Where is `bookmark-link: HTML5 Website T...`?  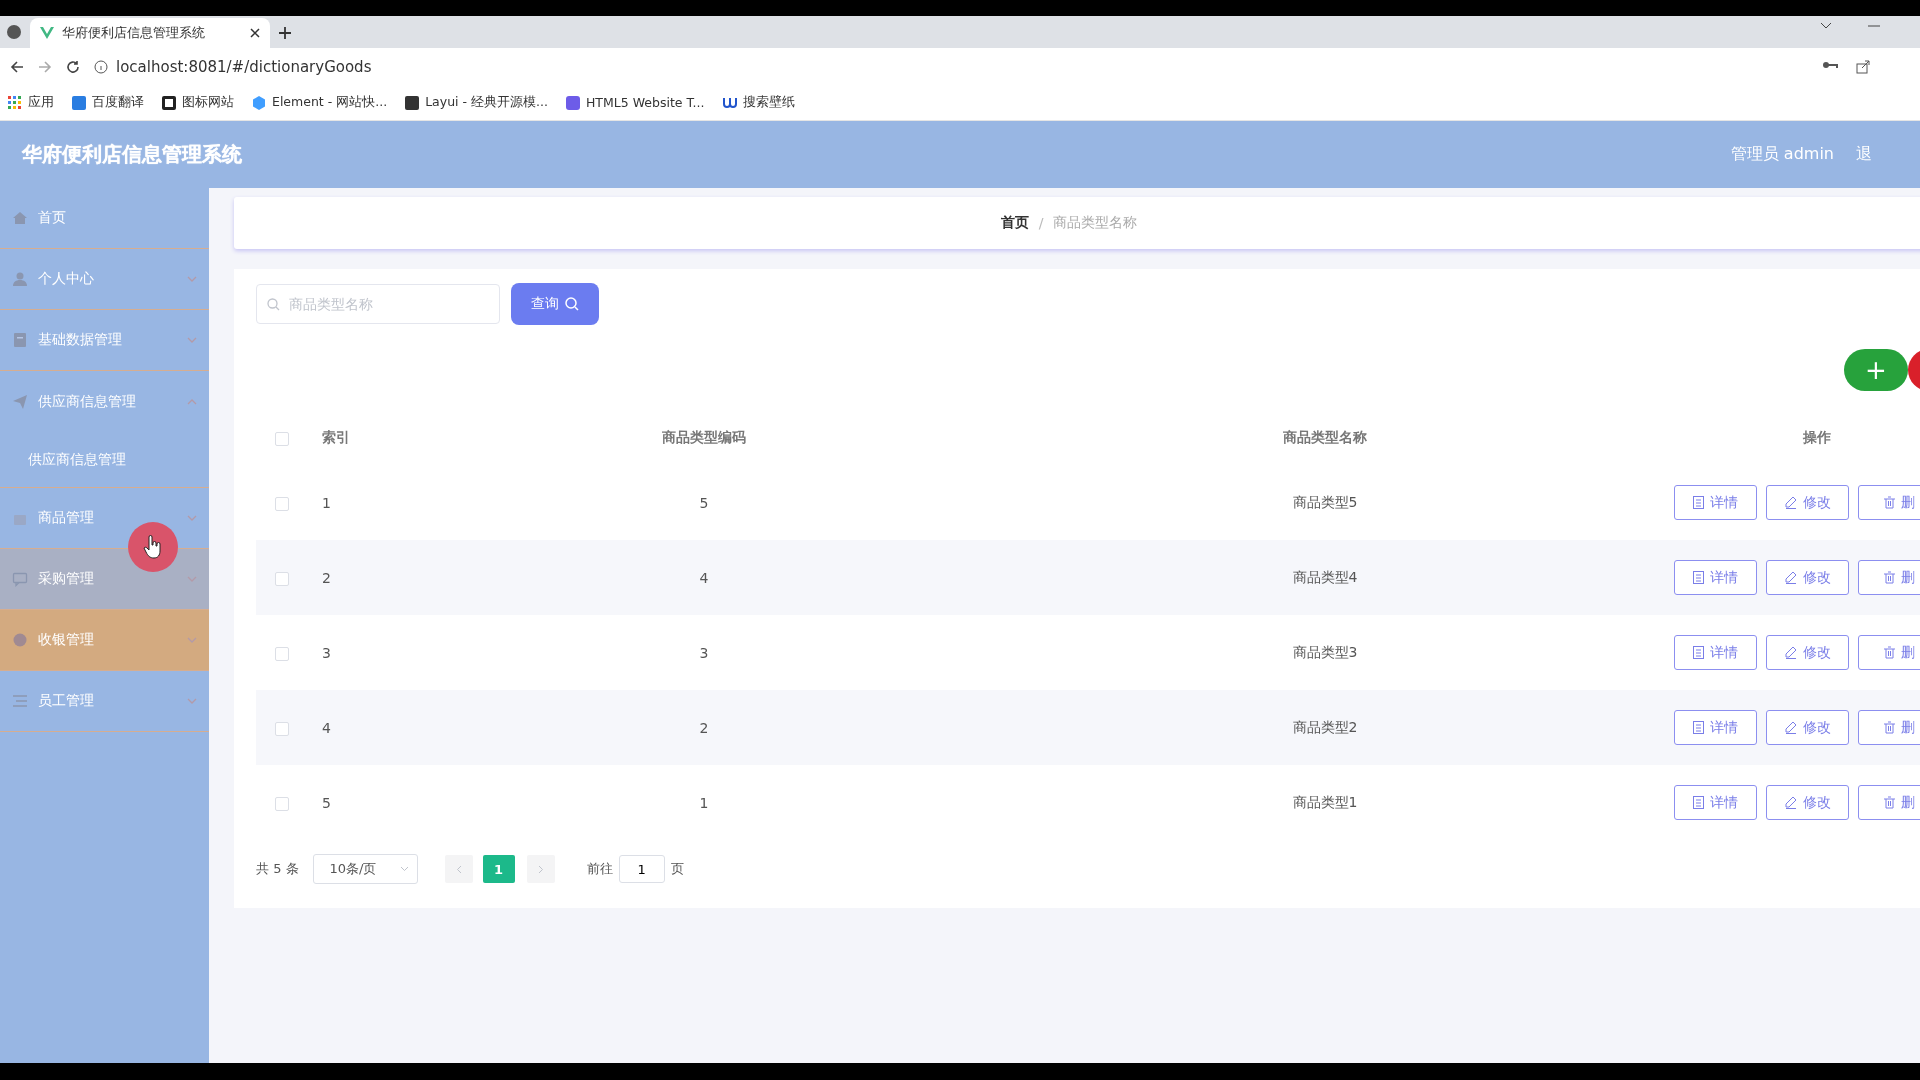
bookmark-link: HTML5 Website T... is located at coordinates (635, 102).